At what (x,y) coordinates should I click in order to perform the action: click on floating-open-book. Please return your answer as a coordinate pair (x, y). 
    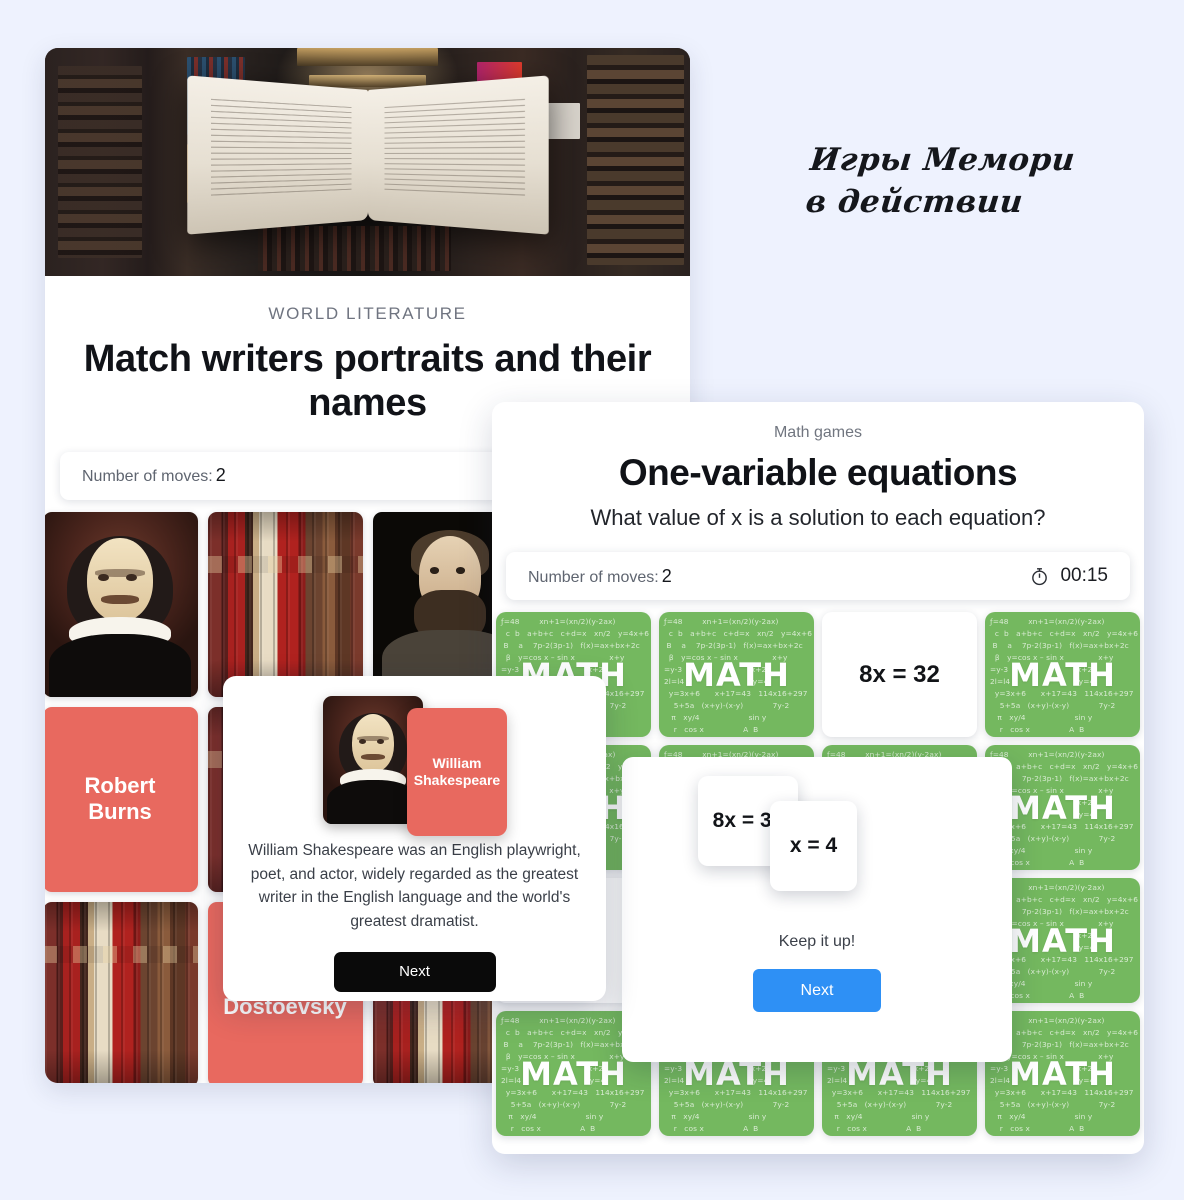
    Looking at the image, I should click on (367, 155).